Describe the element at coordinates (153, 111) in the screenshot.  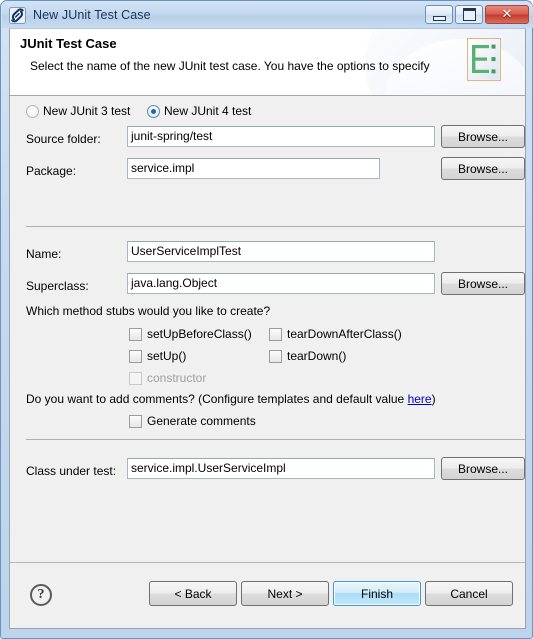
I see `radio-junit4-indicator` at that location.